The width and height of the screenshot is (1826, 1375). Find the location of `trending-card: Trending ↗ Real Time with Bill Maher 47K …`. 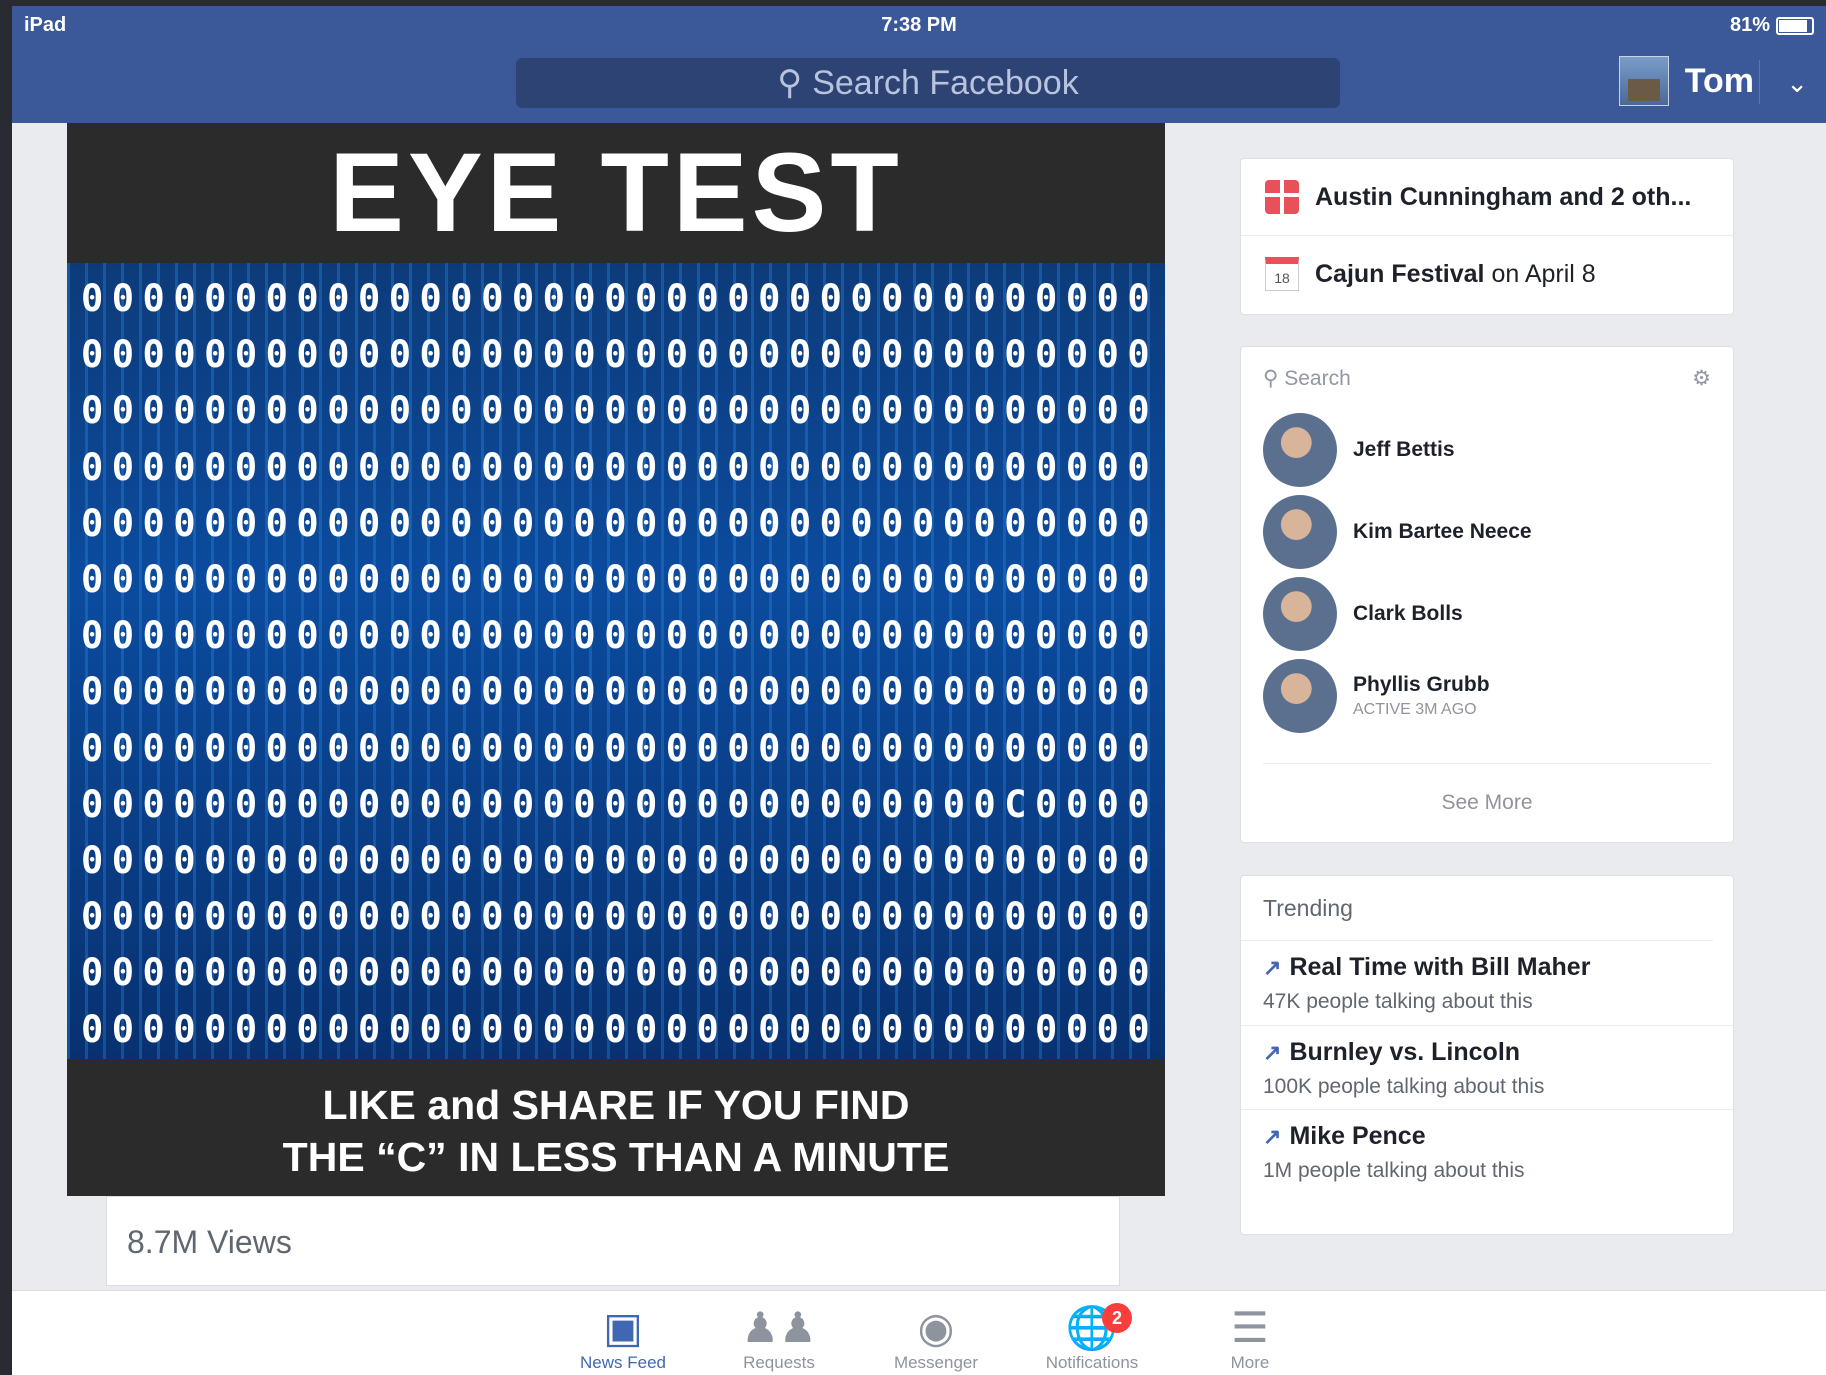

trending-card: Trending ↗ Real Time with Bill Maher 47K … is located at coordinates (1487, 1055).